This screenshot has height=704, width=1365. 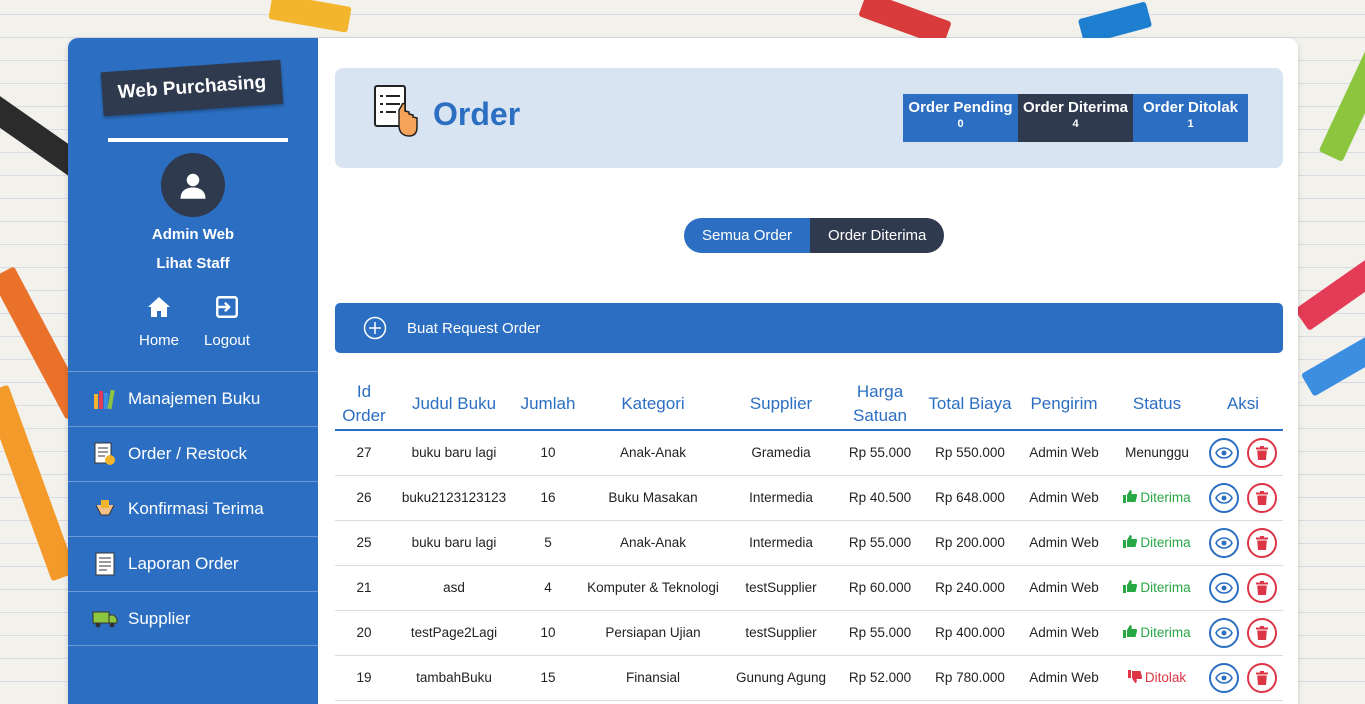 What do you see at coordinates (809, 328) in the screenshot?
I see `create-order-button: Buat Request Order` at bounding box center [809, 328].